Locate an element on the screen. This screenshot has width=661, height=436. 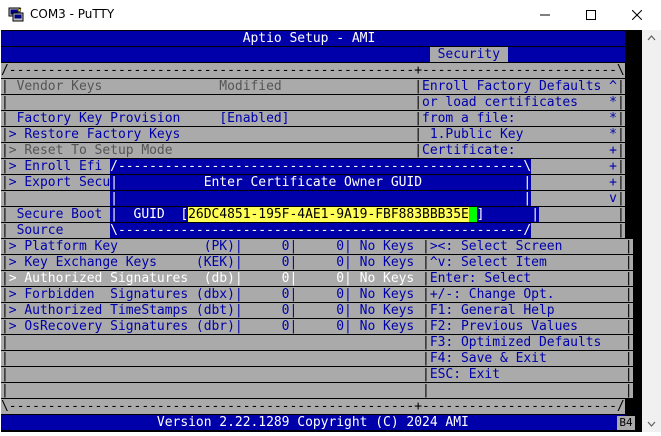
tab-row: Security is located at coordinates (321, 55).